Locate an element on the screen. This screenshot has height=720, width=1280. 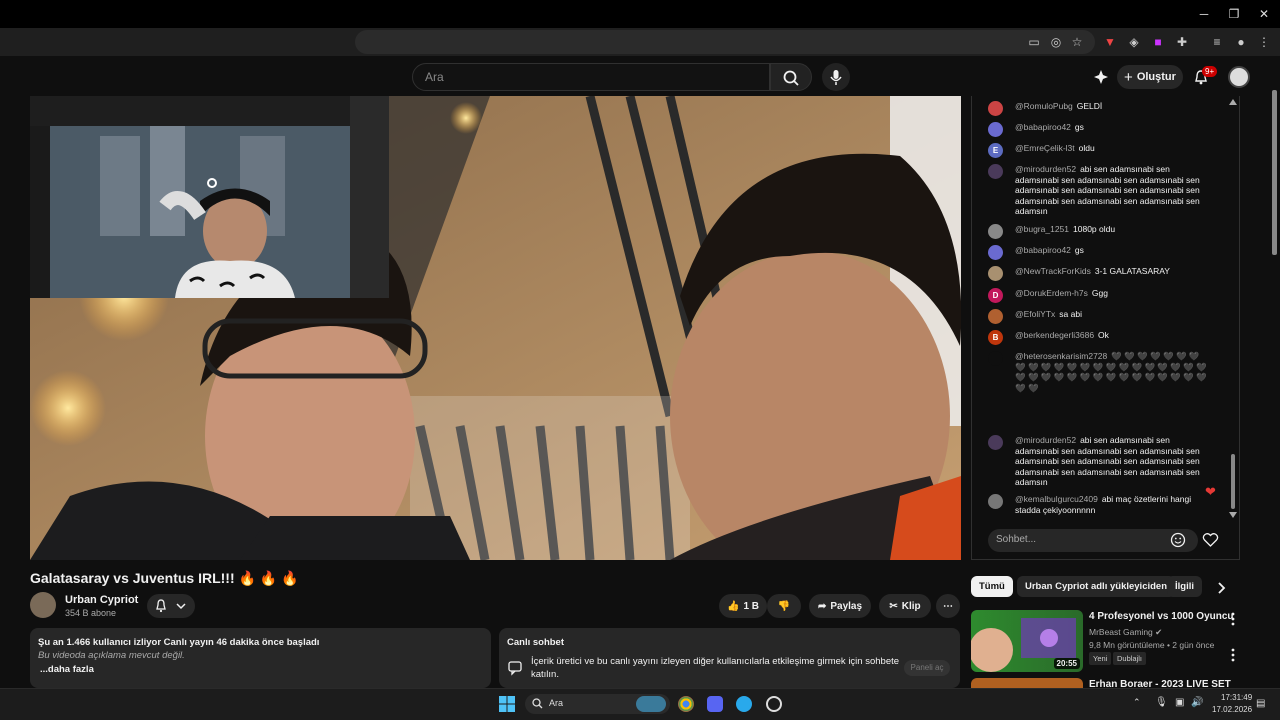
chevron-up-icon: ⌃ is located at coordinates (1137, 702).